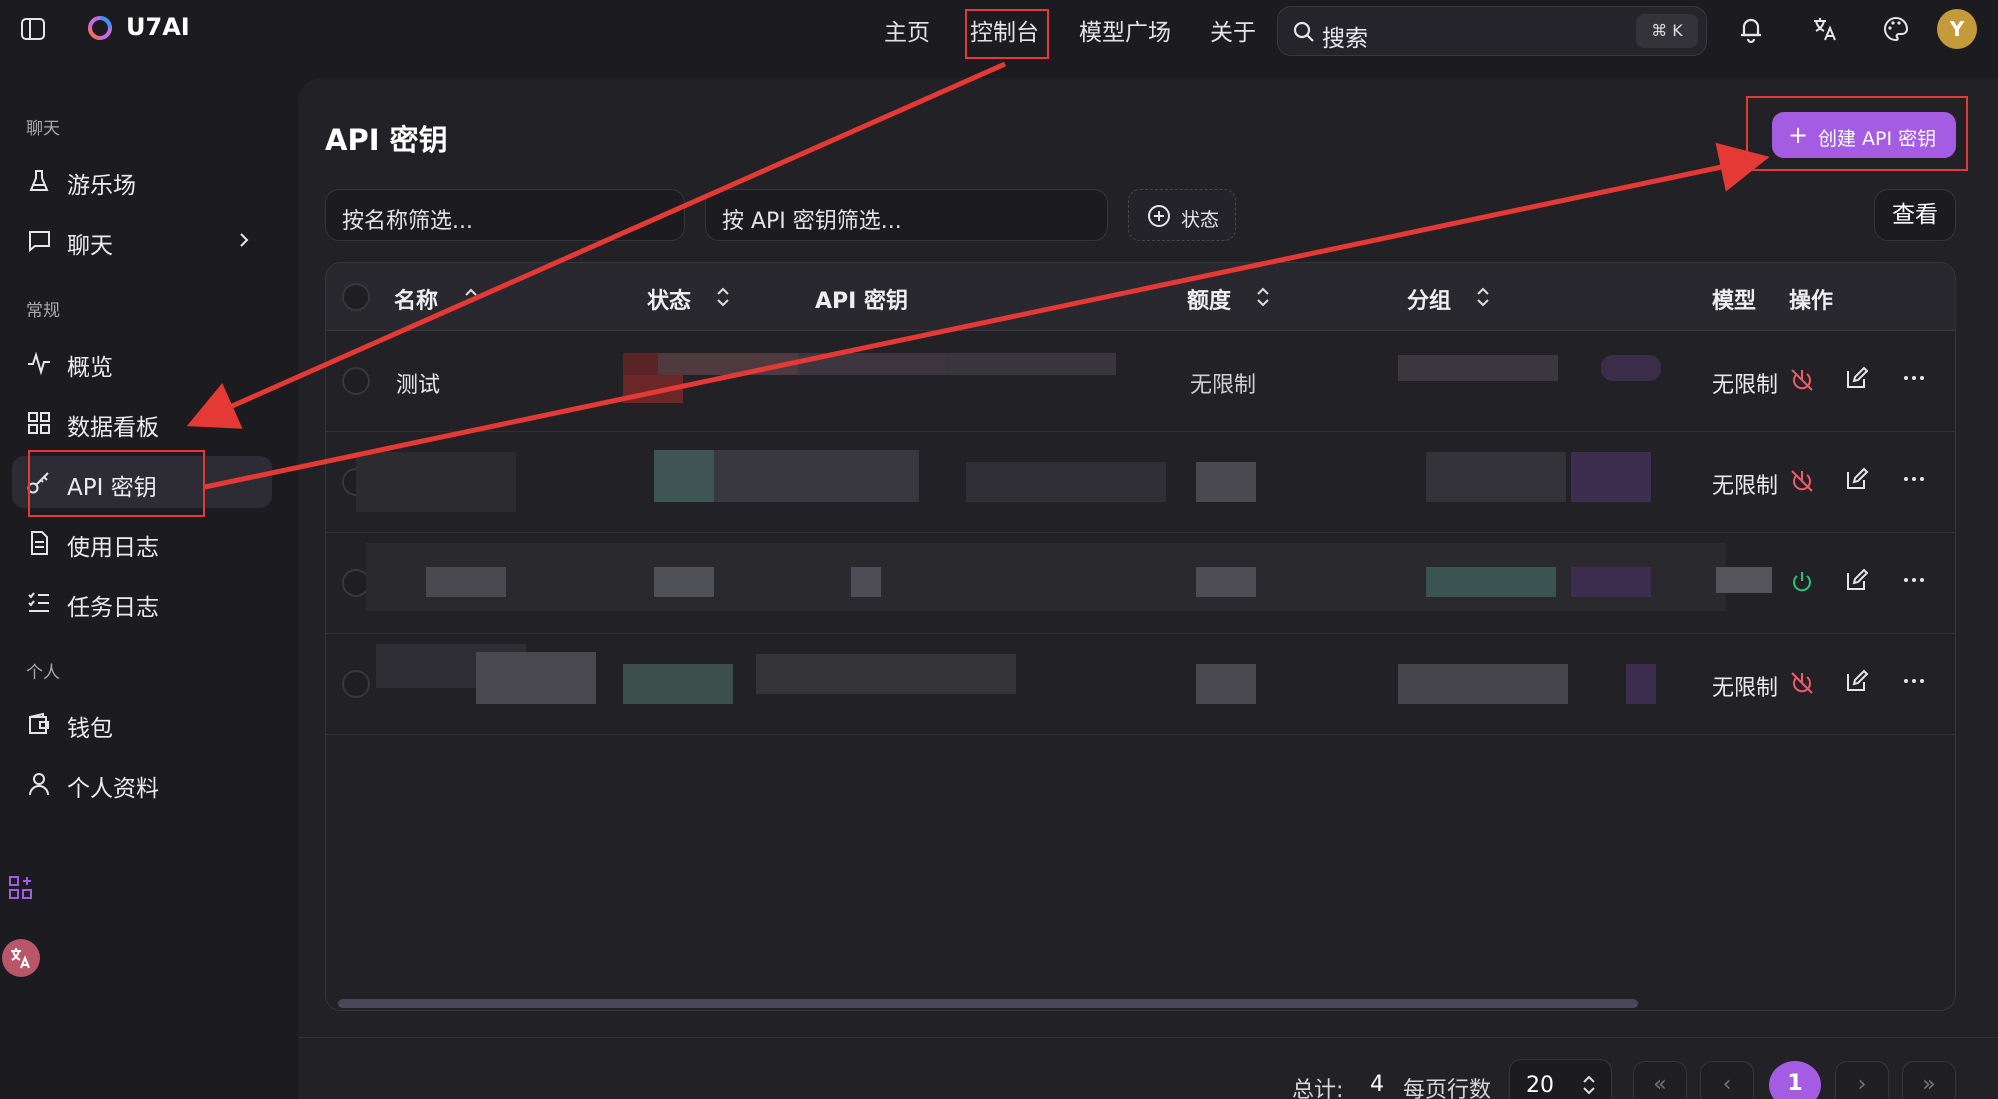  Describe the element at coordinates (142, 362) in the screenshot. I see `sidebar-item-overview: 概览` at that location.